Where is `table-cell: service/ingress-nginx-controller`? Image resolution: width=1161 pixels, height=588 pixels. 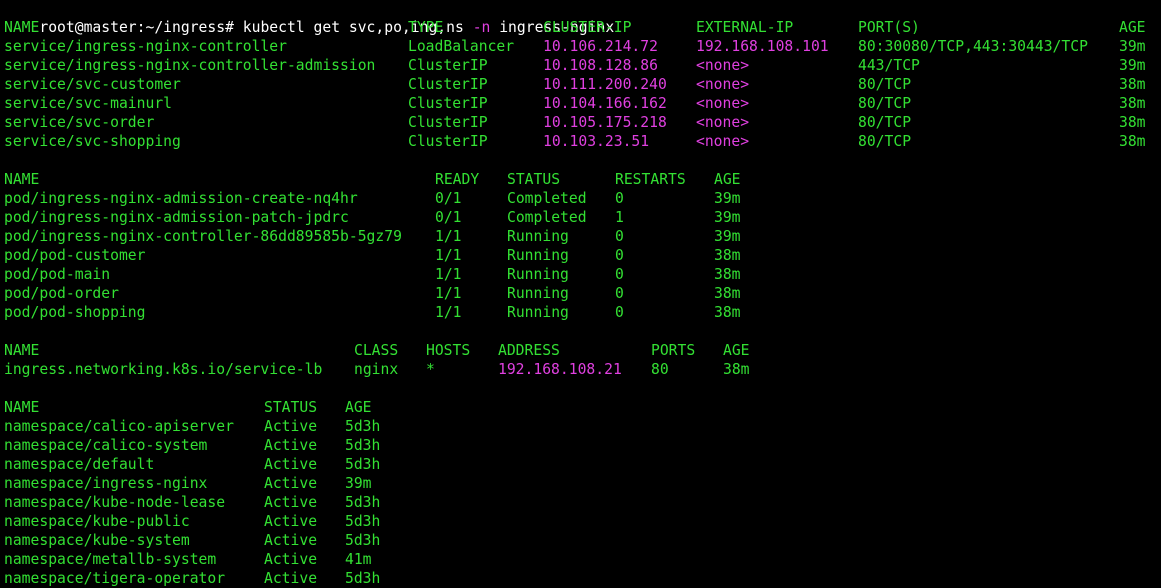 table-cell: service/ingress-nginx-controller is located at coordinates (145, 46).